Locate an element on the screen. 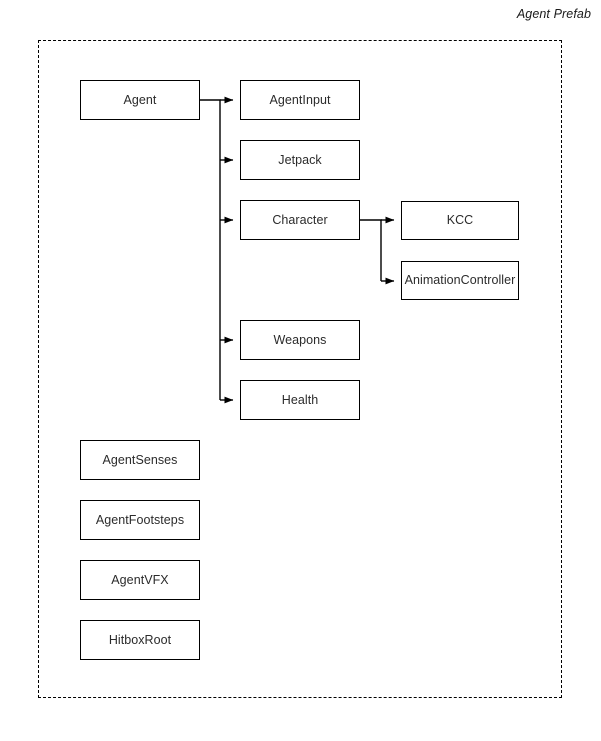  node-health-label: Health is located at coordinates (300, 399).